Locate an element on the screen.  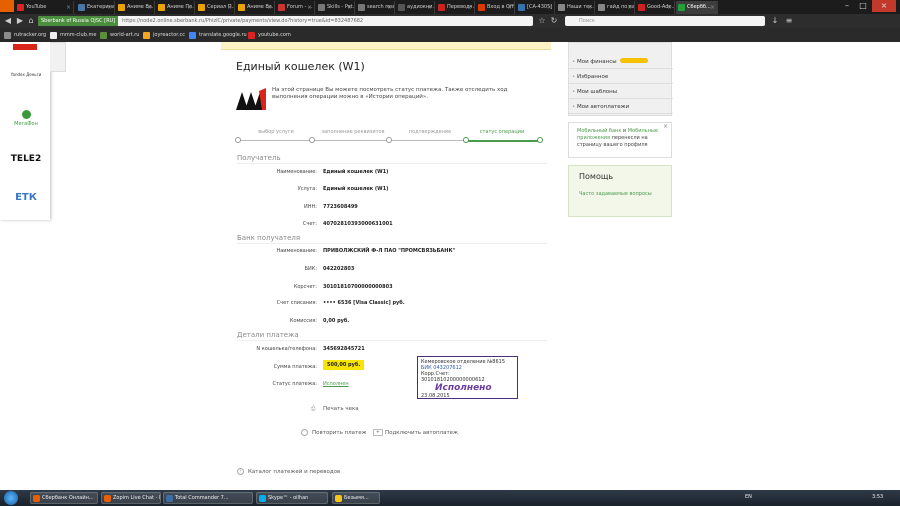
start-button is located at coordinates (11, 498).